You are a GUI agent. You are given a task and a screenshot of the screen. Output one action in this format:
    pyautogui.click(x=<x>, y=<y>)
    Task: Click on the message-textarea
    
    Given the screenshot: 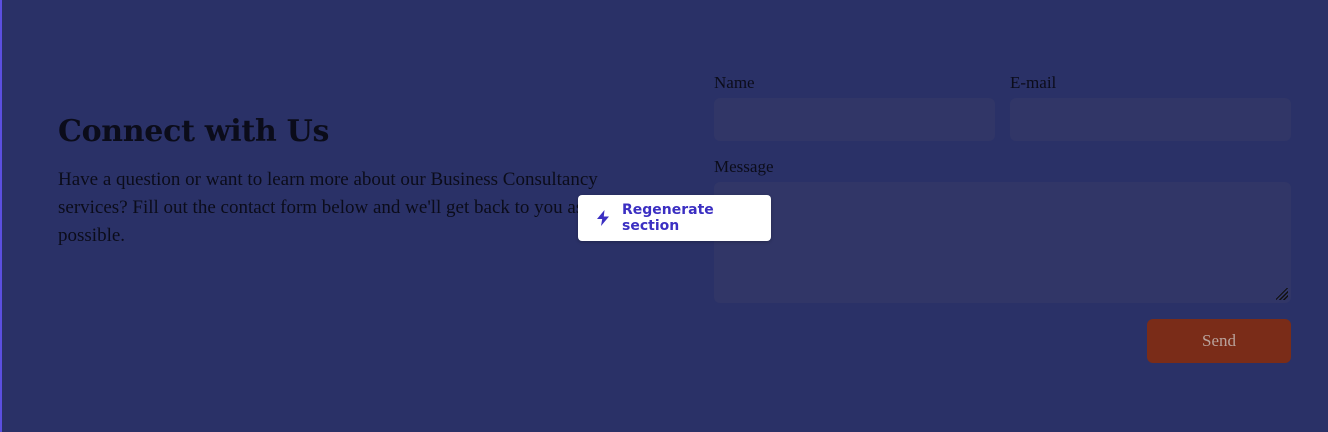 What is the action you would take?
    pyautogui.click(x=1002, y=242)
    